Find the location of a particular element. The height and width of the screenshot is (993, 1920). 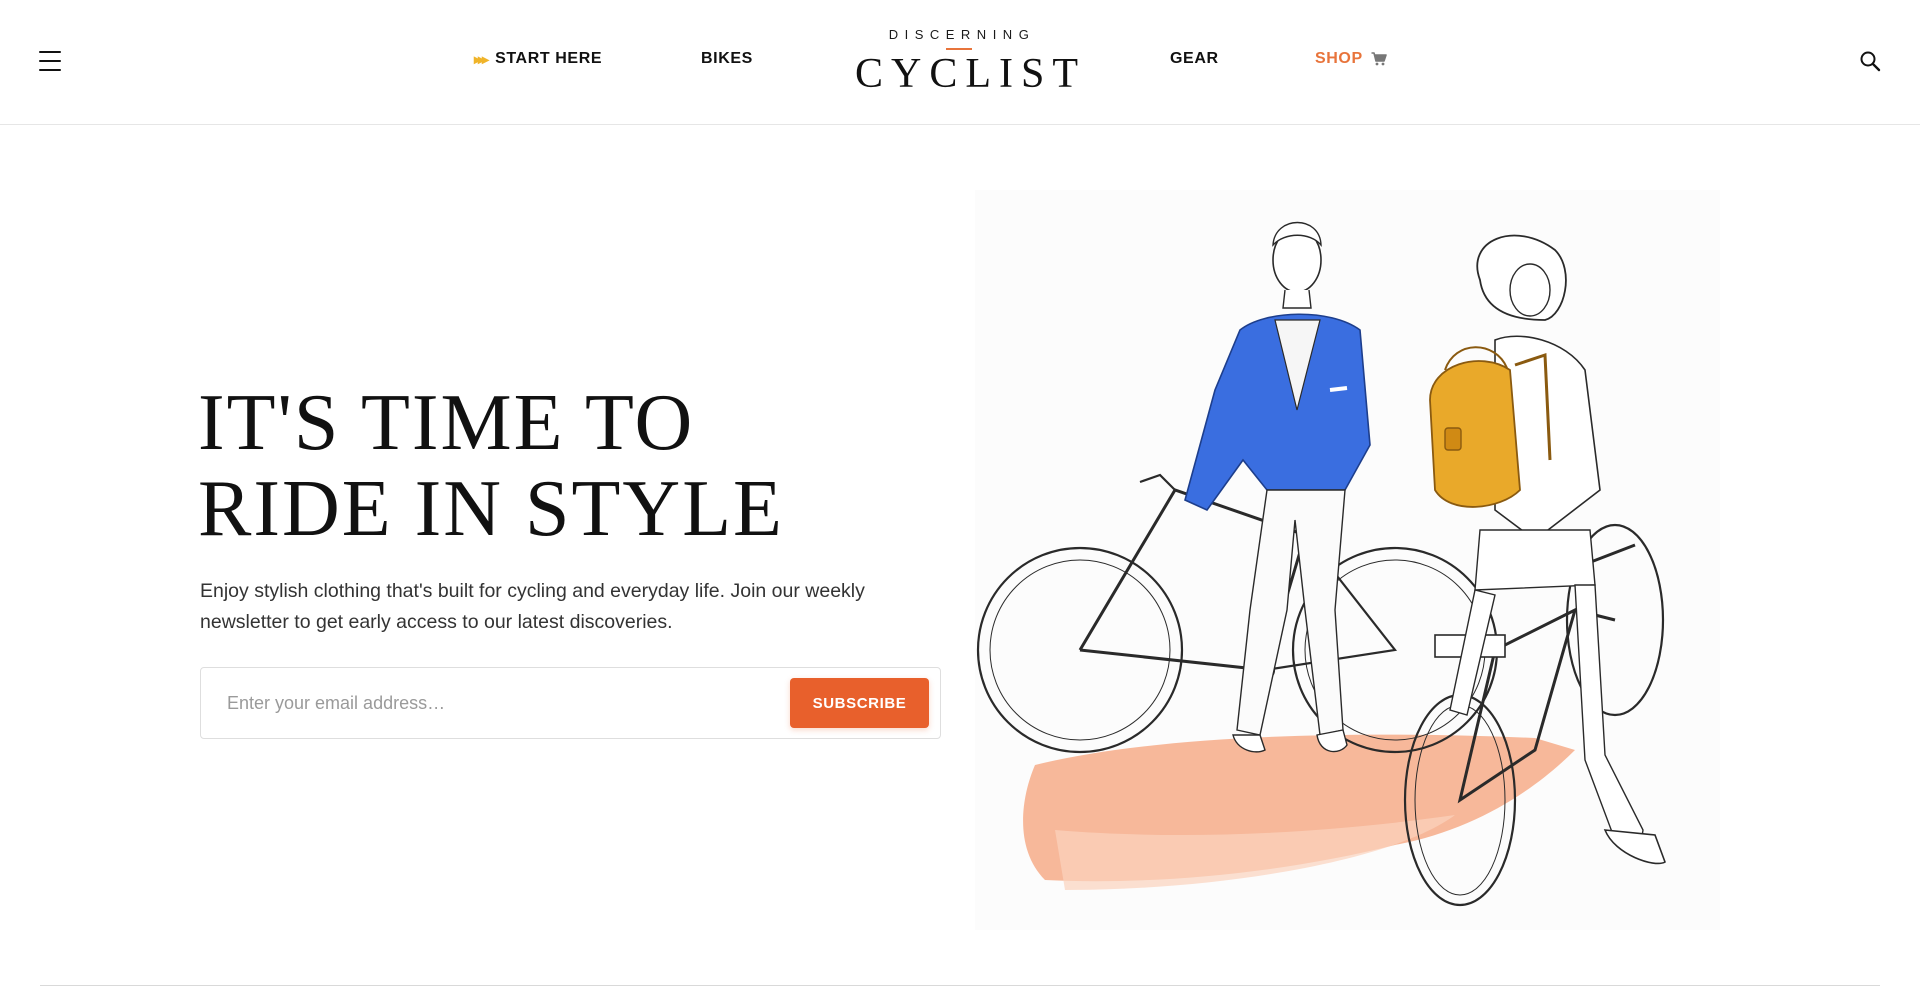

logo-accent-dash is located at coordinates (959, 49).